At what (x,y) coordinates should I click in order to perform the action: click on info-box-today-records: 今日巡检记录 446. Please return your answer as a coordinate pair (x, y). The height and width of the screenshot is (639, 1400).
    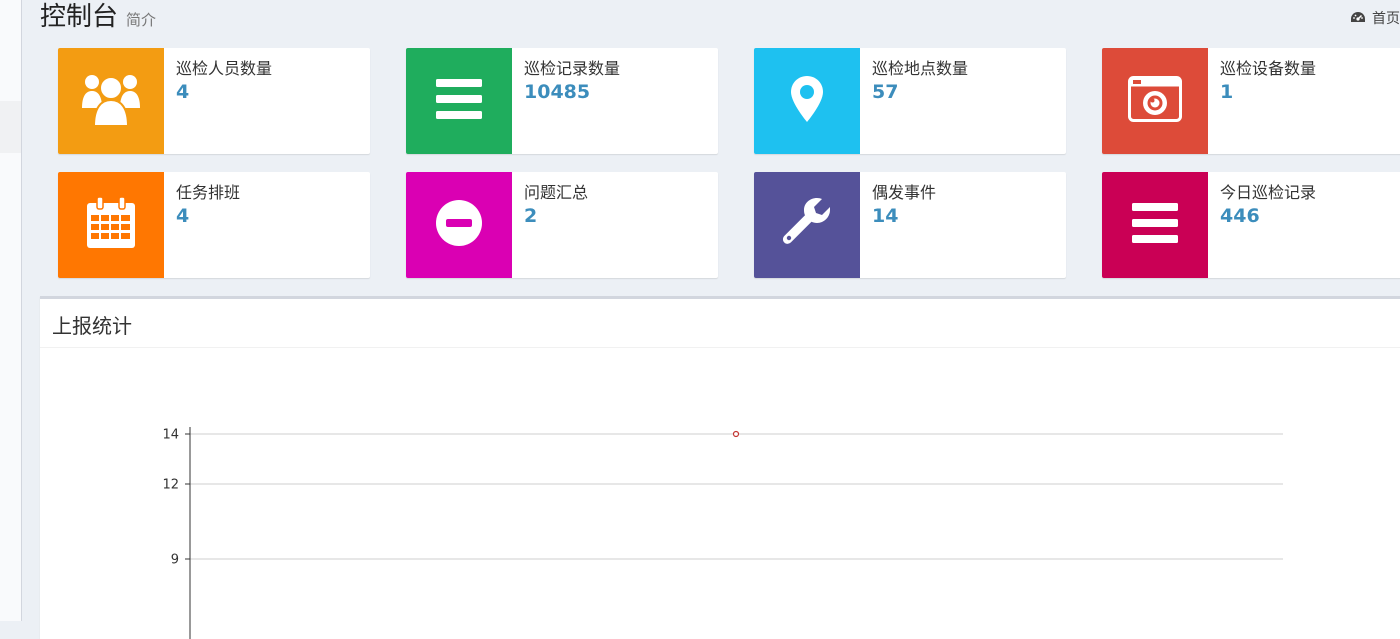
    Looking at the image, I should click on (1251, 225).